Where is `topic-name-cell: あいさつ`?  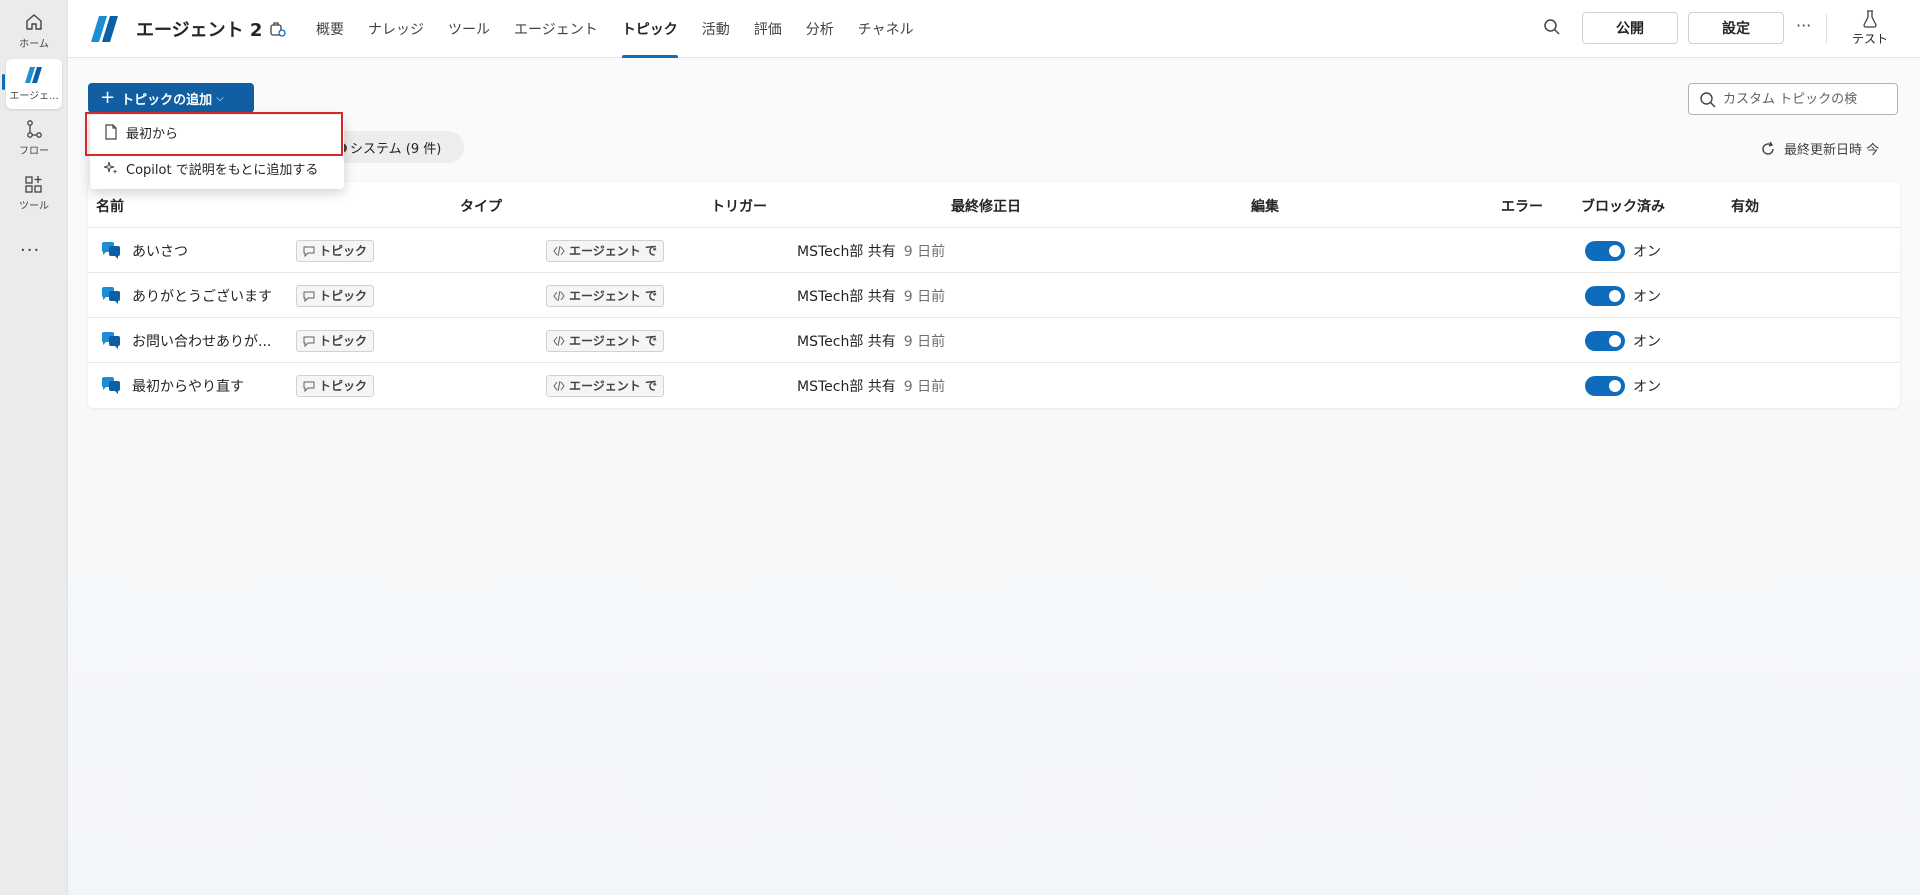 topic-name-cell: あいさつ is located at coordinates (144, 250).